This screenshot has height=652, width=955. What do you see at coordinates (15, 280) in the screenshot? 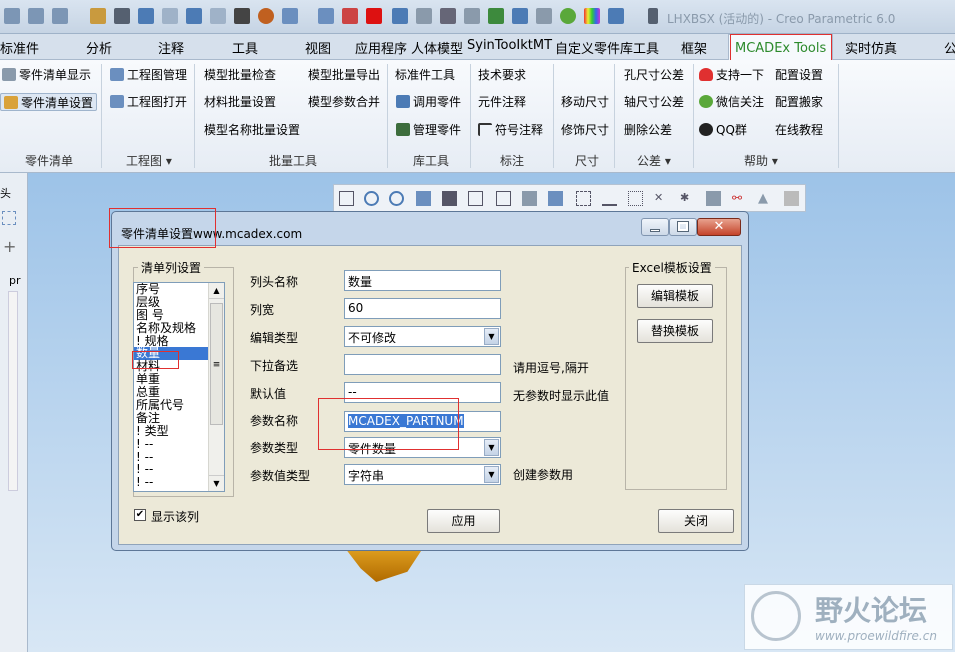
I see `panel-tab-pr: pr` at bounding box center [15, 280].